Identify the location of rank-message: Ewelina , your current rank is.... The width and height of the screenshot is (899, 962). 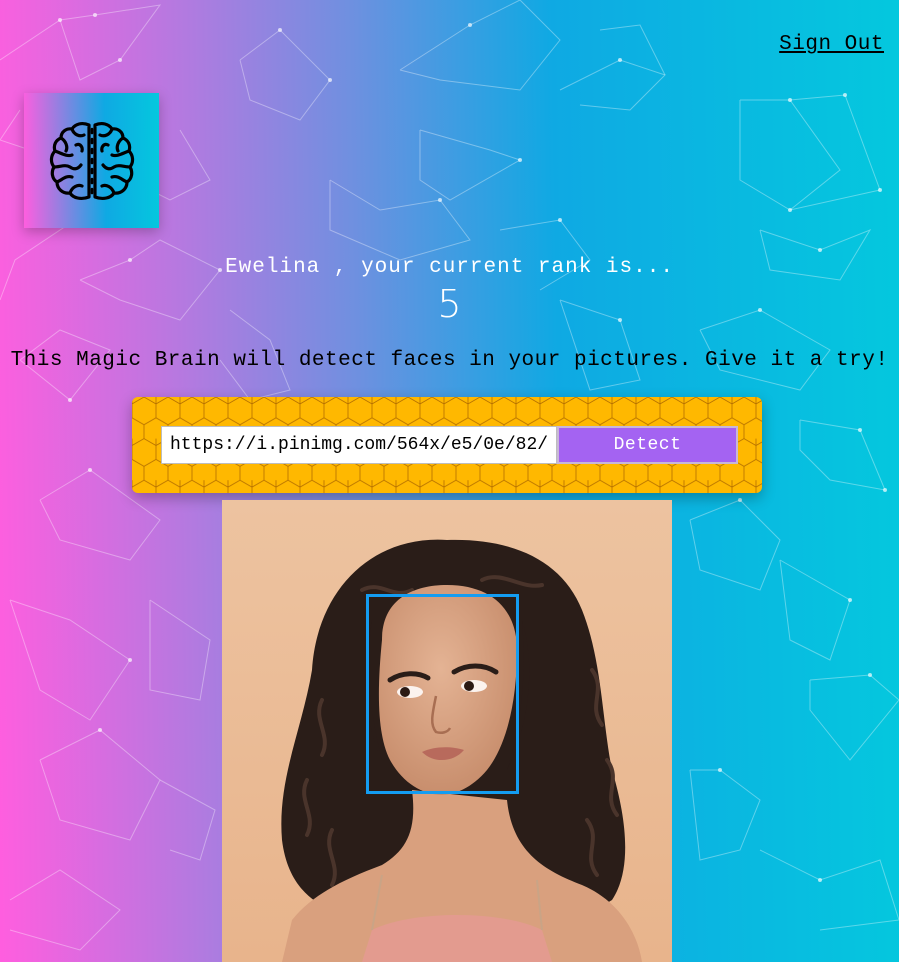
(449, 267).